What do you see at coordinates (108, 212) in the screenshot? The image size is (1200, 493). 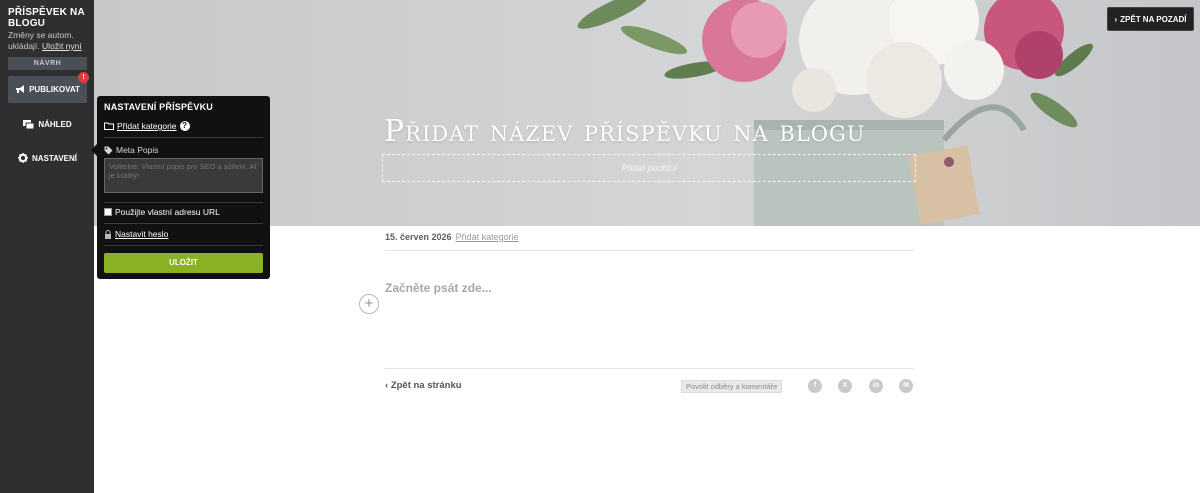 I see `custom-url-checkbox` at bounding box center [108, 212].